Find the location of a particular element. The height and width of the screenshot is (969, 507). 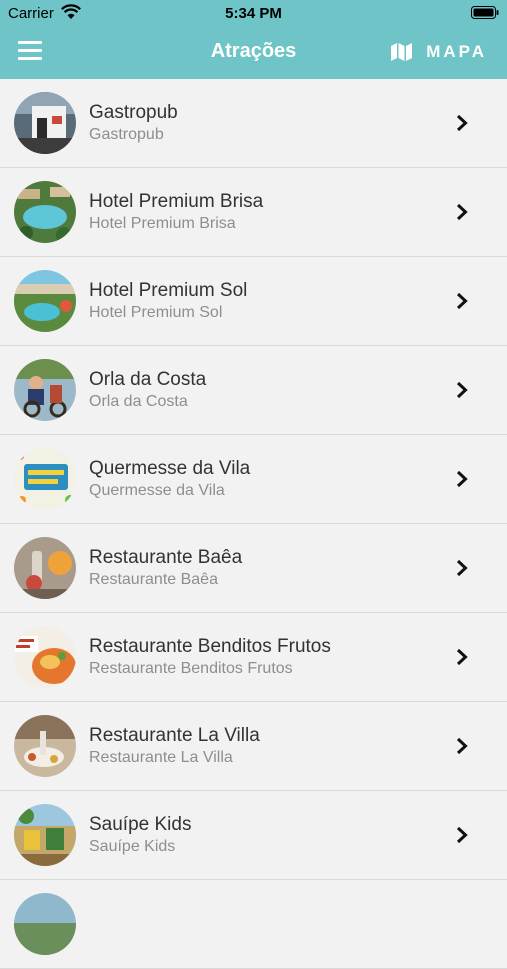

item-subtitle: Restaurante La Villa is located at coordinates (161, 757).